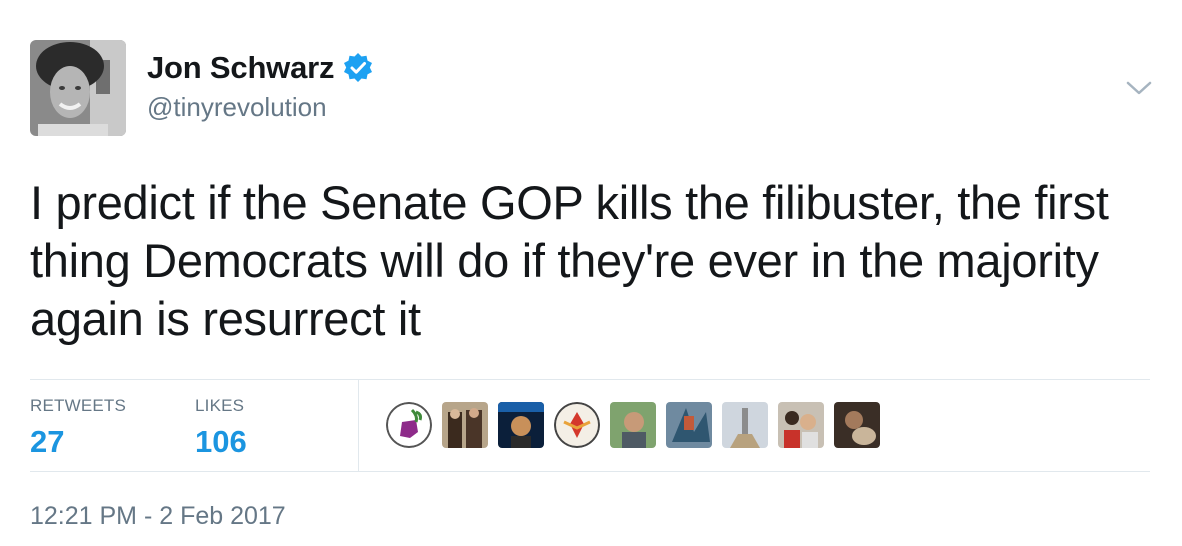 The height and width of the screenshot is (546, 1182). I want to click on liker-avatars, so click(638, 425).